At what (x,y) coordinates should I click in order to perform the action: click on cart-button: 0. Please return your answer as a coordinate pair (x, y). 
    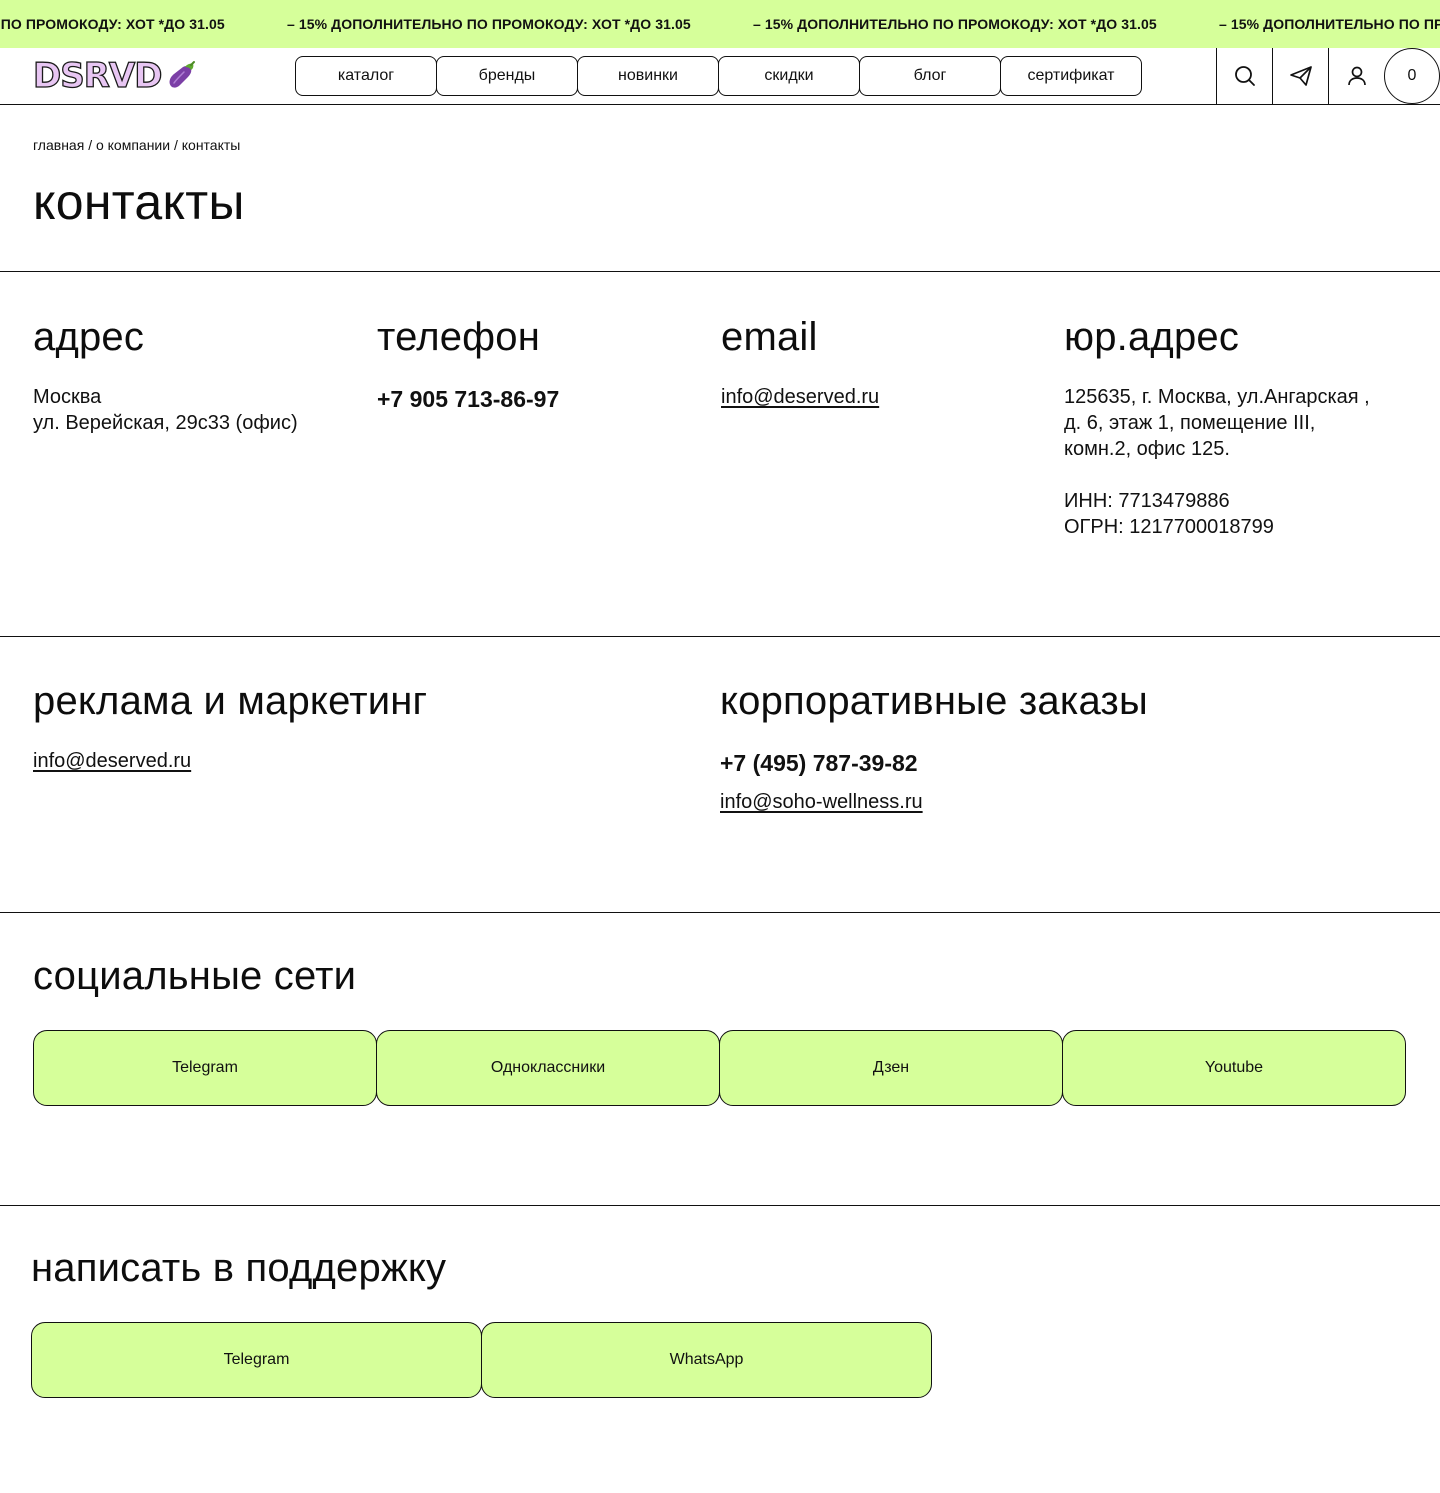
    Looking at the image, I should click on (1412, 76).